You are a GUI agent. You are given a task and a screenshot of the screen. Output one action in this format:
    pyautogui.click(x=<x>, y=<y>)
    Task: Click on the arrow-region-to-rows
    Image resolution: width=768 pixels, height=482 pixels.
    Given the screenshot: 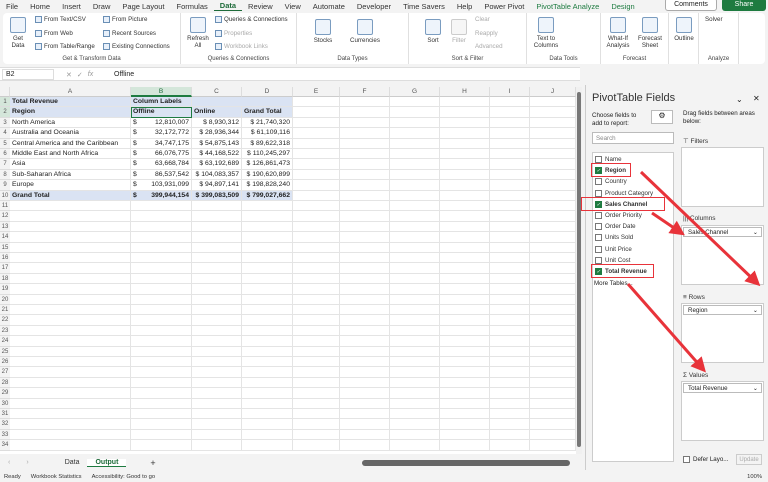 What is the action you would take?
    pyautogui.click(x=700, y=228)
    